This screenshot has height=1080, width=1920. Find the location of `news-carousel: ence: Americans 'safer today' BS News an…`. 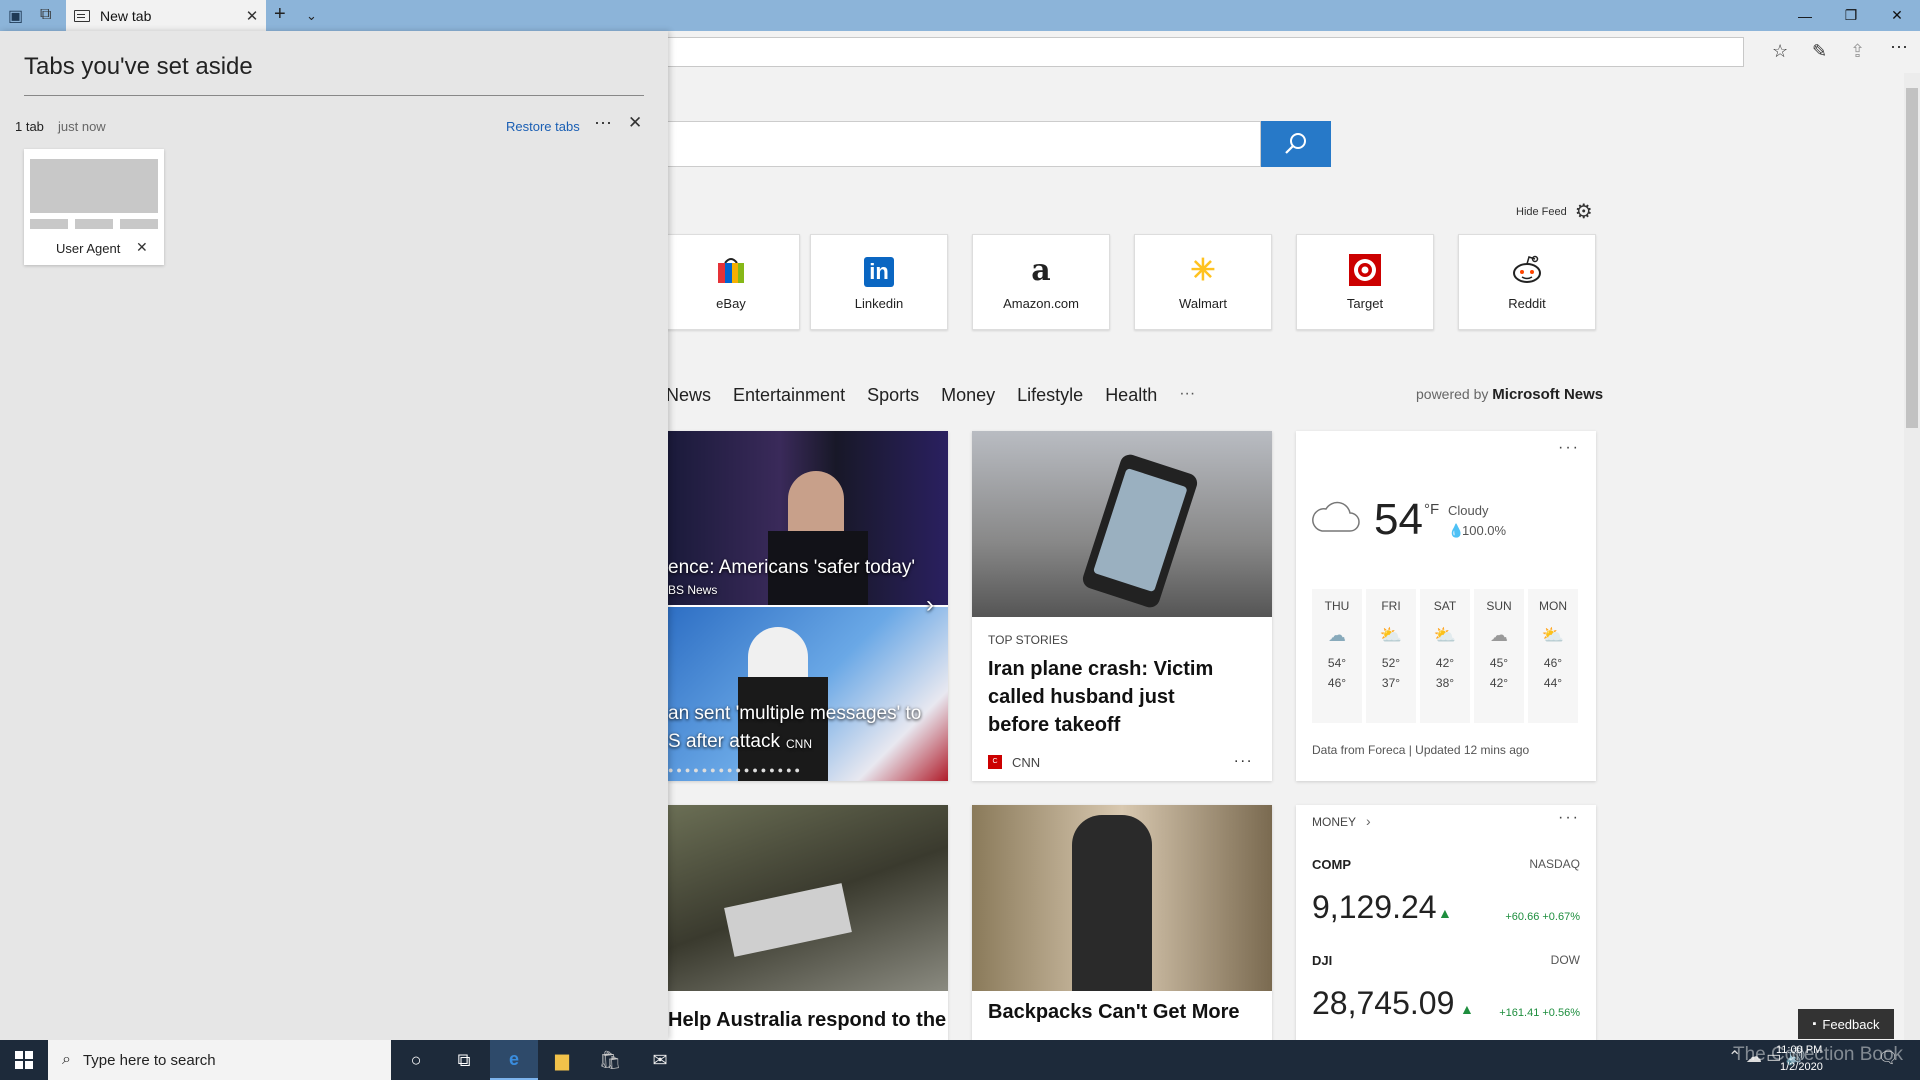

news-carousel: ence: Americans 'safer today' BS News an… is located at coordinates (808, 606).